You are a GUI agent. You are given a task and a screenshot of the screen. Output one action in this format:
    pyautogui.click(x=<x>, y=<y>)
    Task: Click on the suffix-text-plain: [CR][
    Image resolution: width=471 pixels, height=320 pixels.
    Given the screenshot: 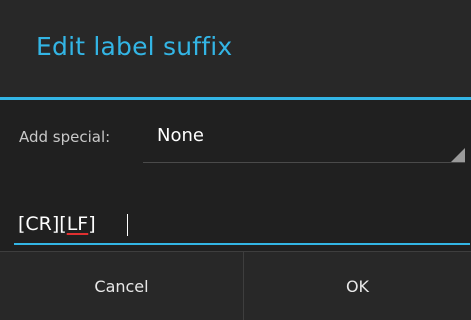 What is the action you would take?
    pyautogui.click(x=42, y=224)
    